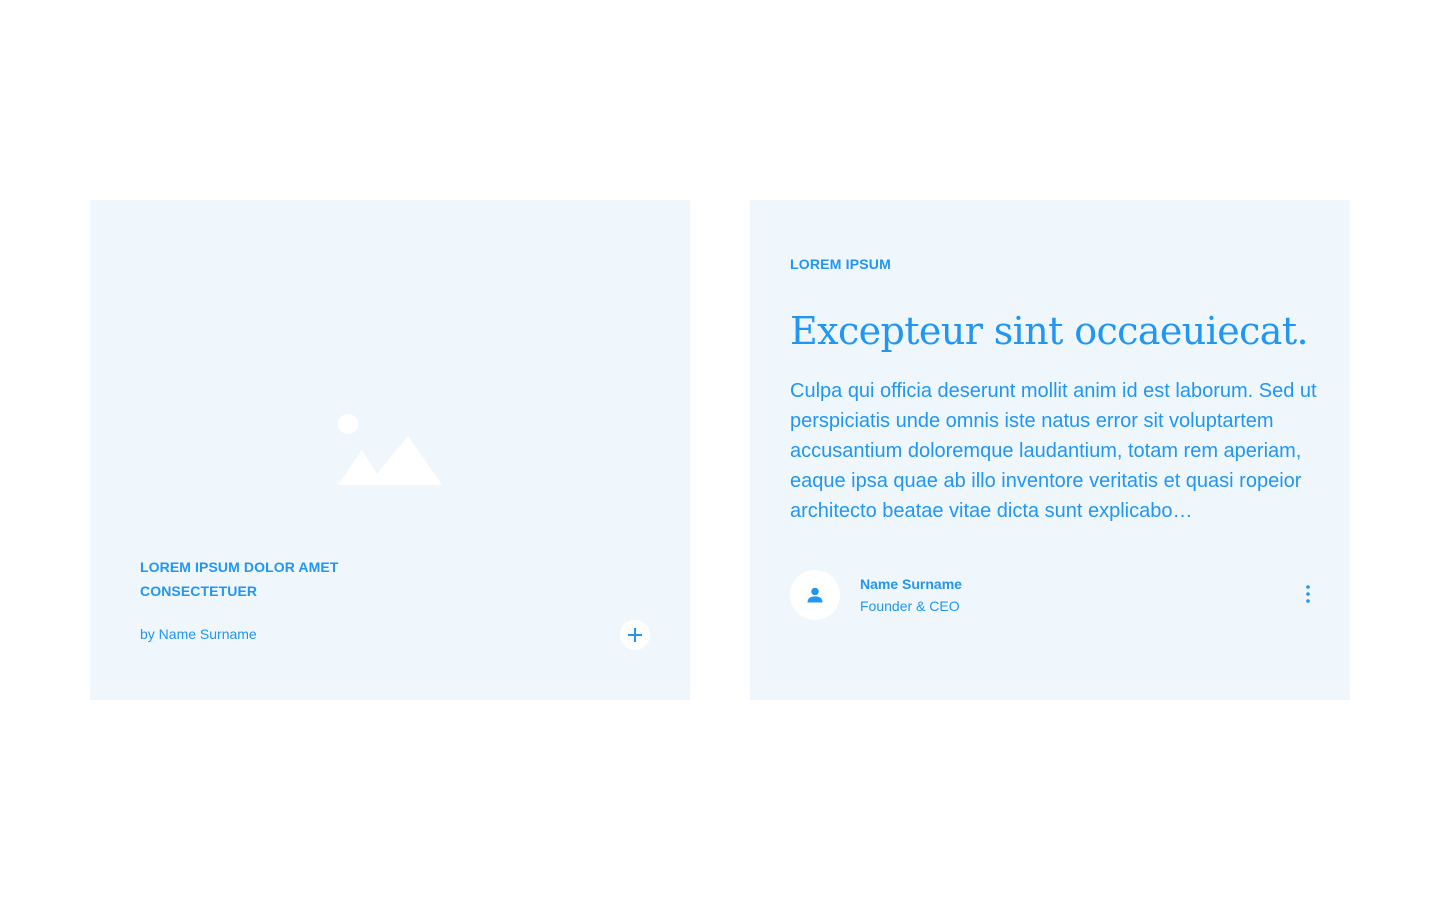  I want to click on card-eyebrow: LOREM IPSUM, so click(840, 264).